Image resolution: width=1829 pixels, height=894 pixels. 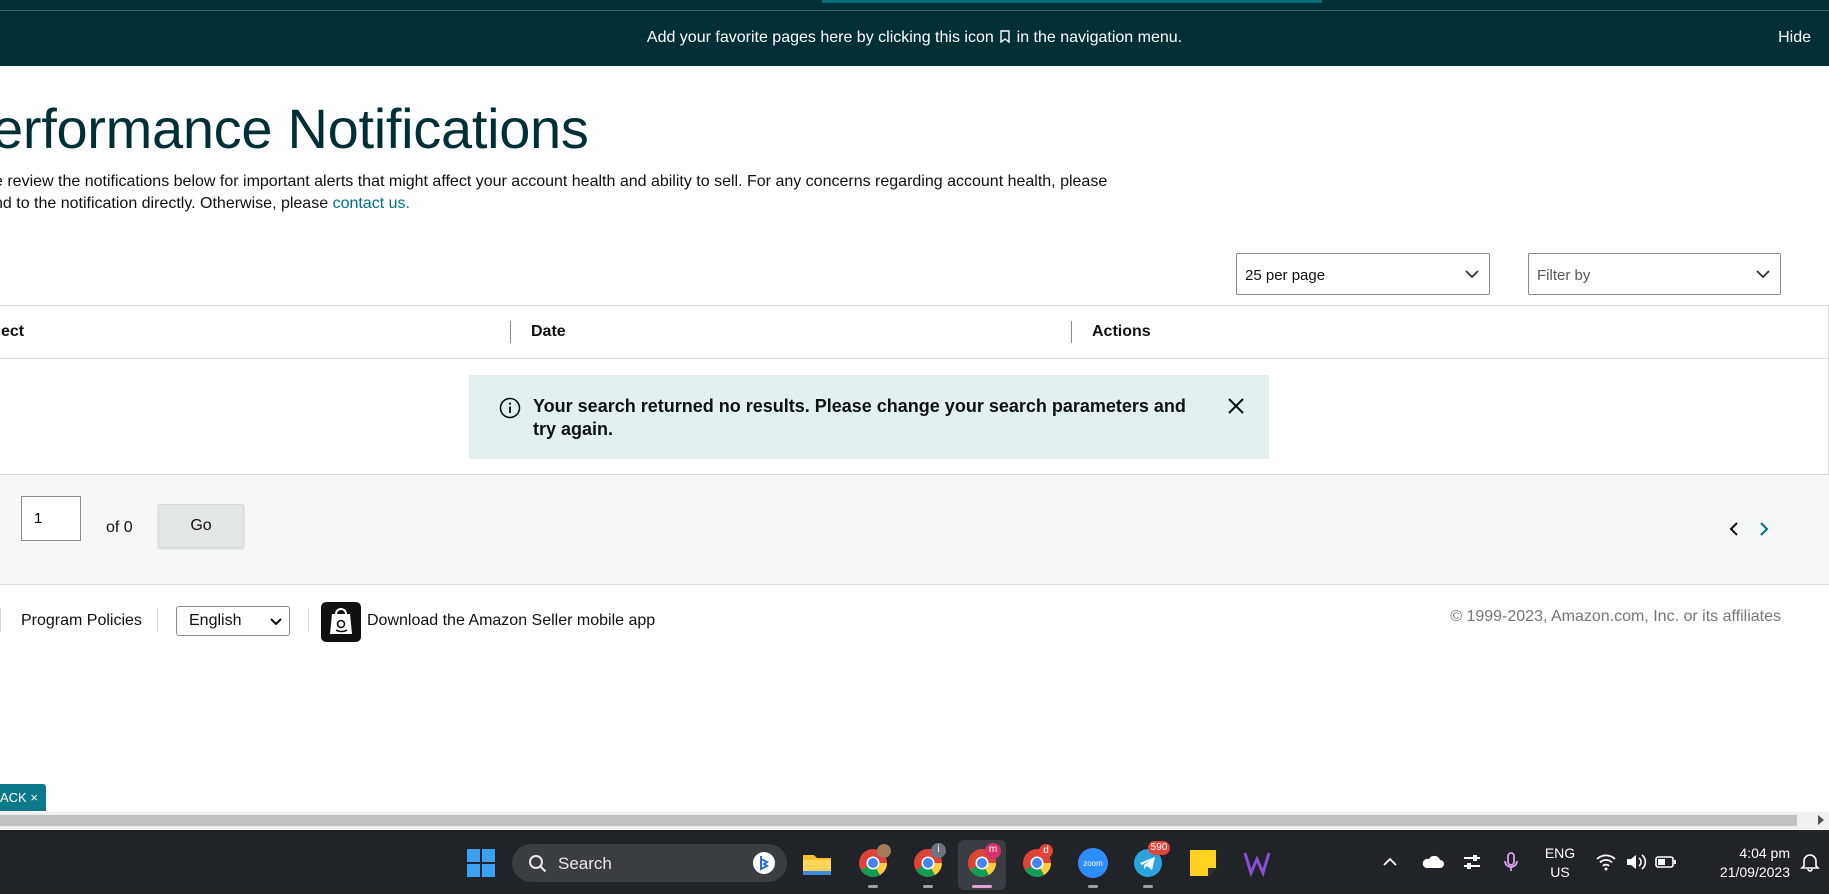 I want to click on amazon-seller-app-icon, so click(x=341, y=622).